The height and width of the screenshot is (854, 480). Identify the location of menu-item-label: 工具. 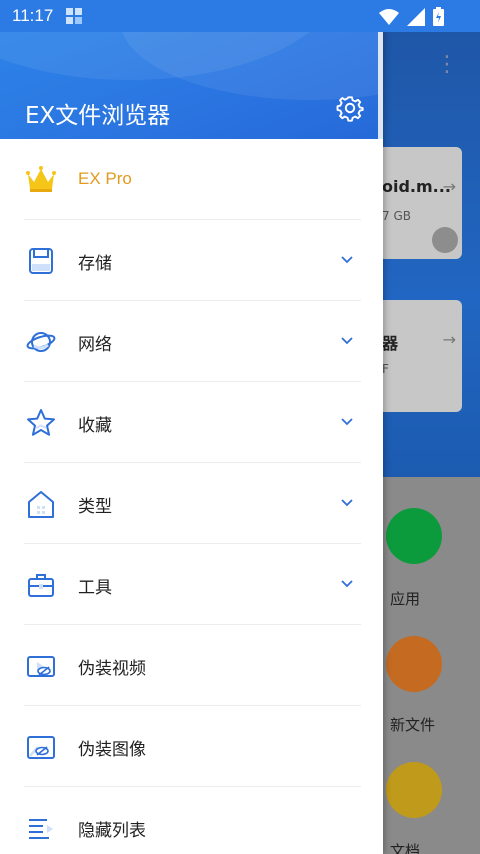
(95, 588).